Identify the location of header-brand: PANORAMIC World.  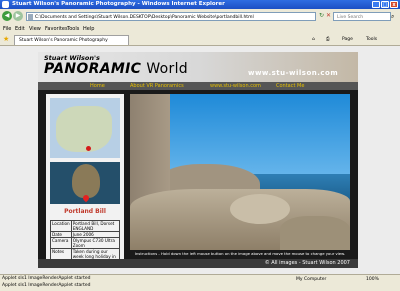
(116, 69).